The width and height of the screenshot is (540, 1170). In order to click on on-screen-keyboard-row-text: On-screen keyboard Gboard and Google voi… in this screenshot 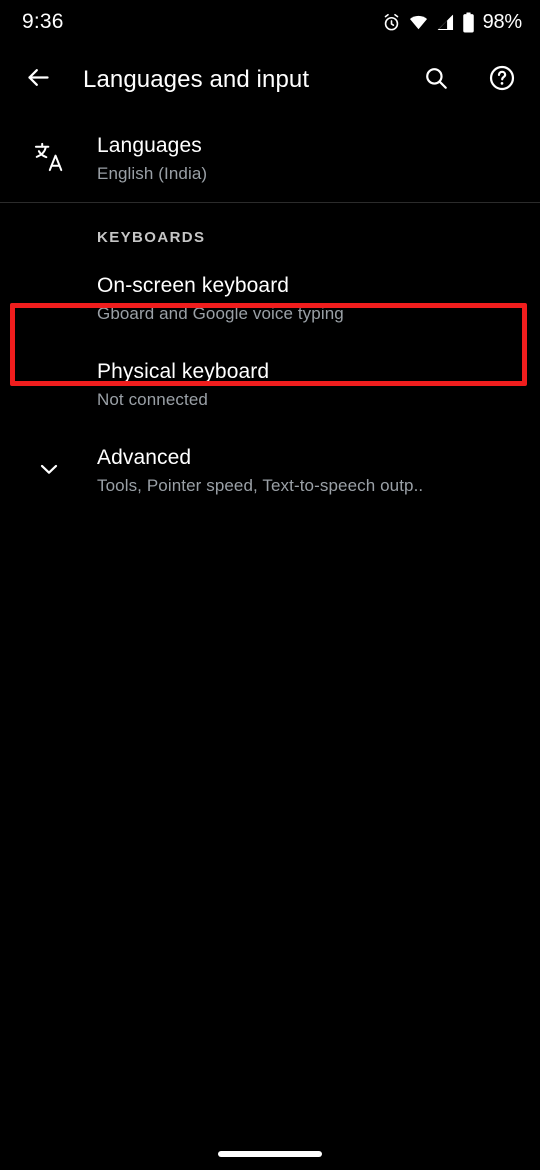, I will do `click(310, 299)`.